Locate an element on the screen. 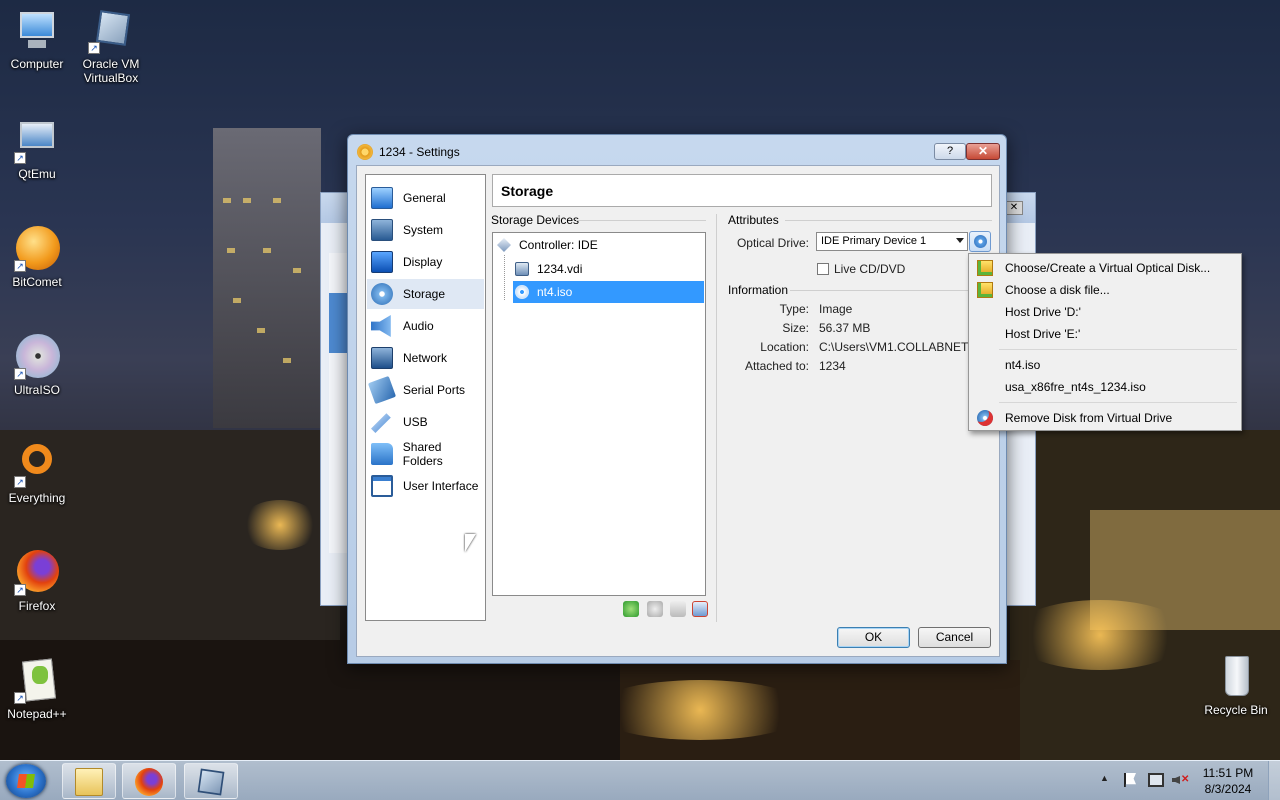 The image size is (1280, 800). desktop-icon-qtemu: ↗ QtEmu is located at coordinates (37, 149).